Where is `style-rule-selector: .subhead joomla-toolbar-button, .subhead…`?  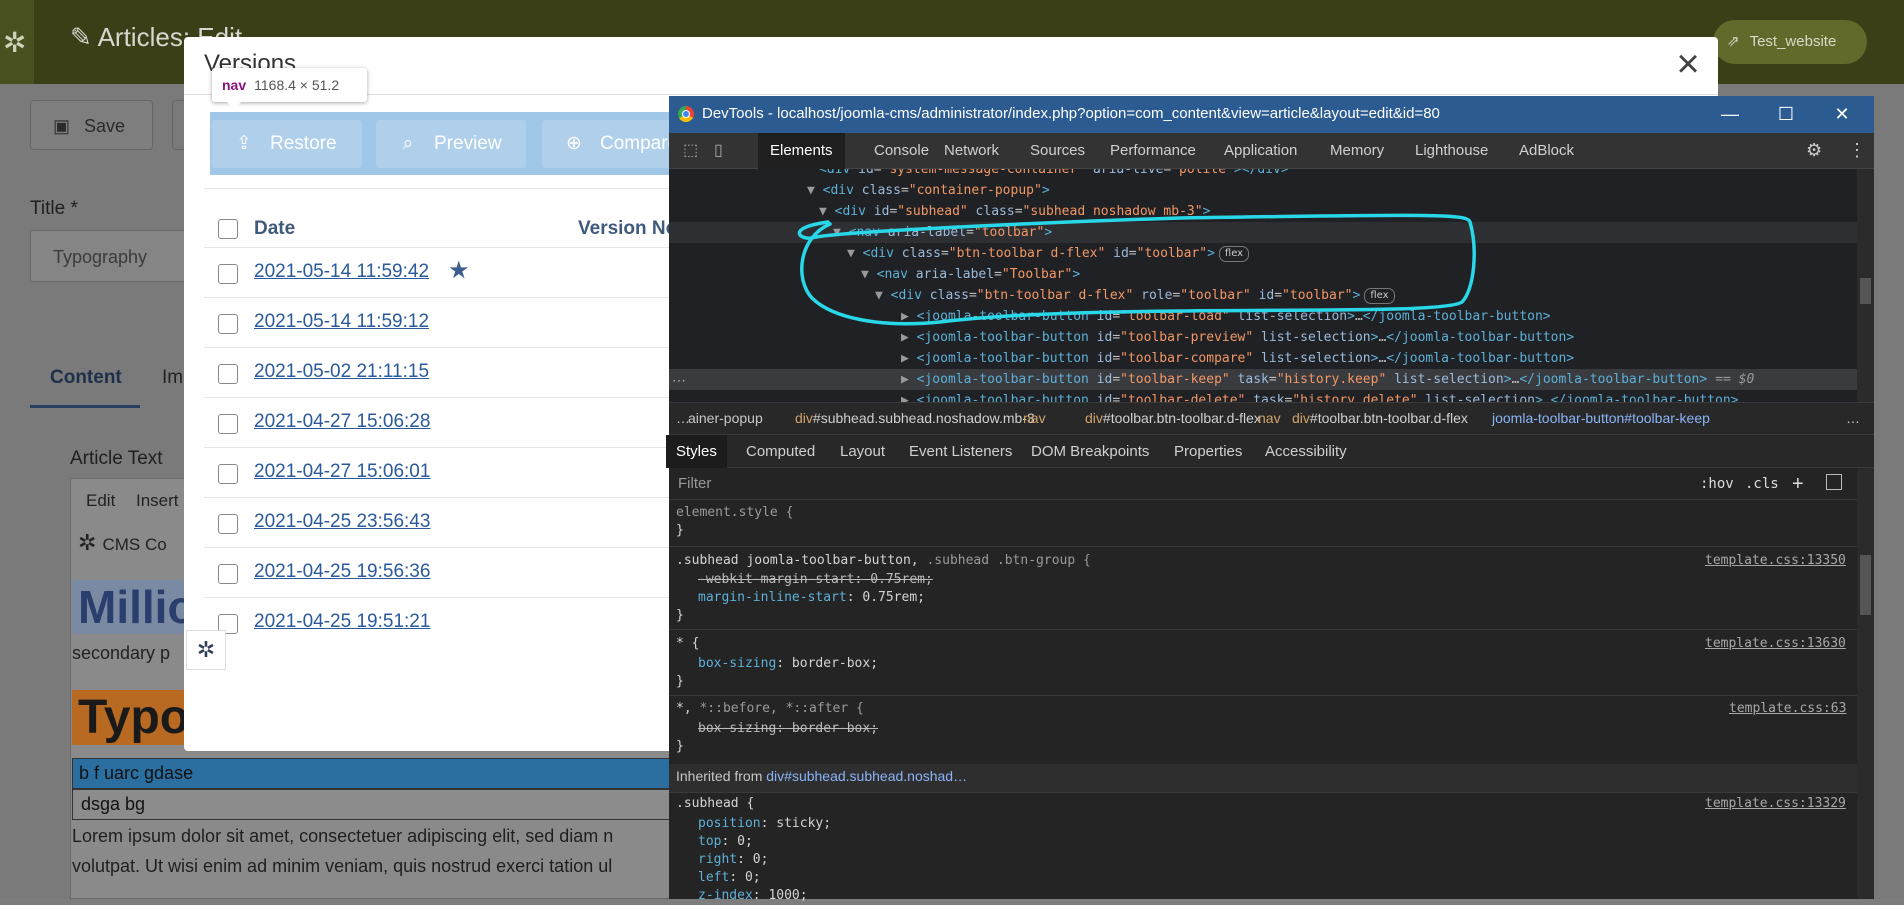 style-rule-selector: .subhead joomla-toolbar-button, .subhead… is located at coordinates (883, 561).